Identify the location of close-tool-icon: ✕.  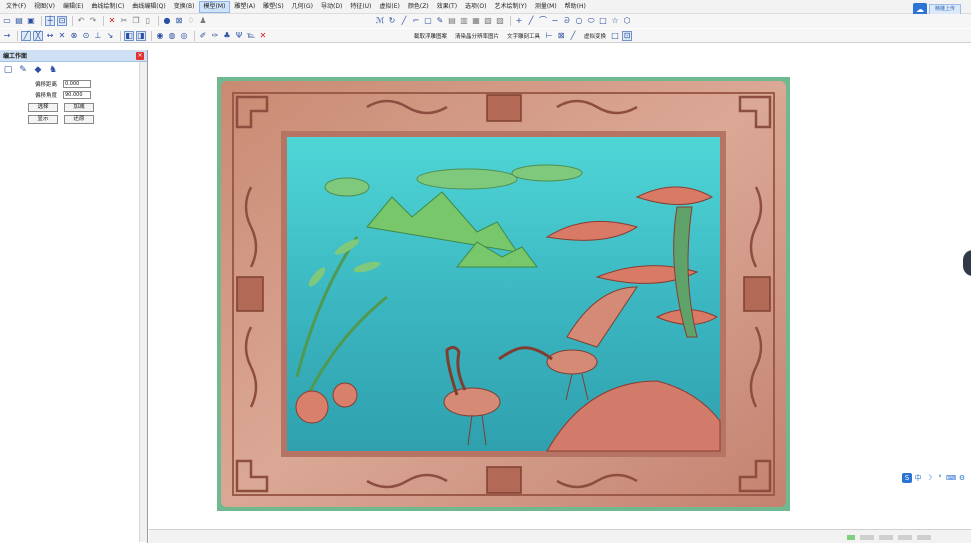
(263, 36).